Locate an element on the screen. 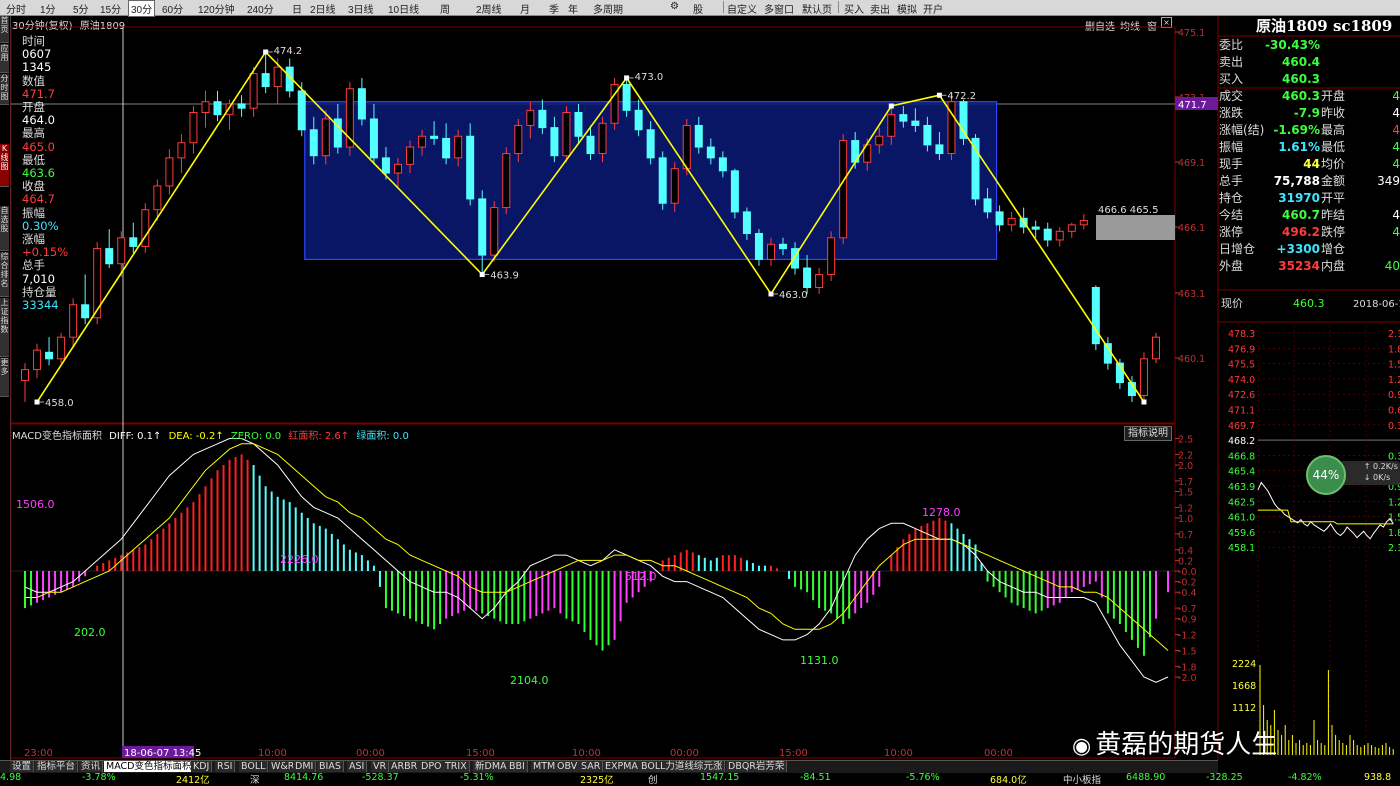 This screenshot has width=1400, height=786. crosshair-time-label: 18-06-07 13:45 is located at coordinates (162, 753).